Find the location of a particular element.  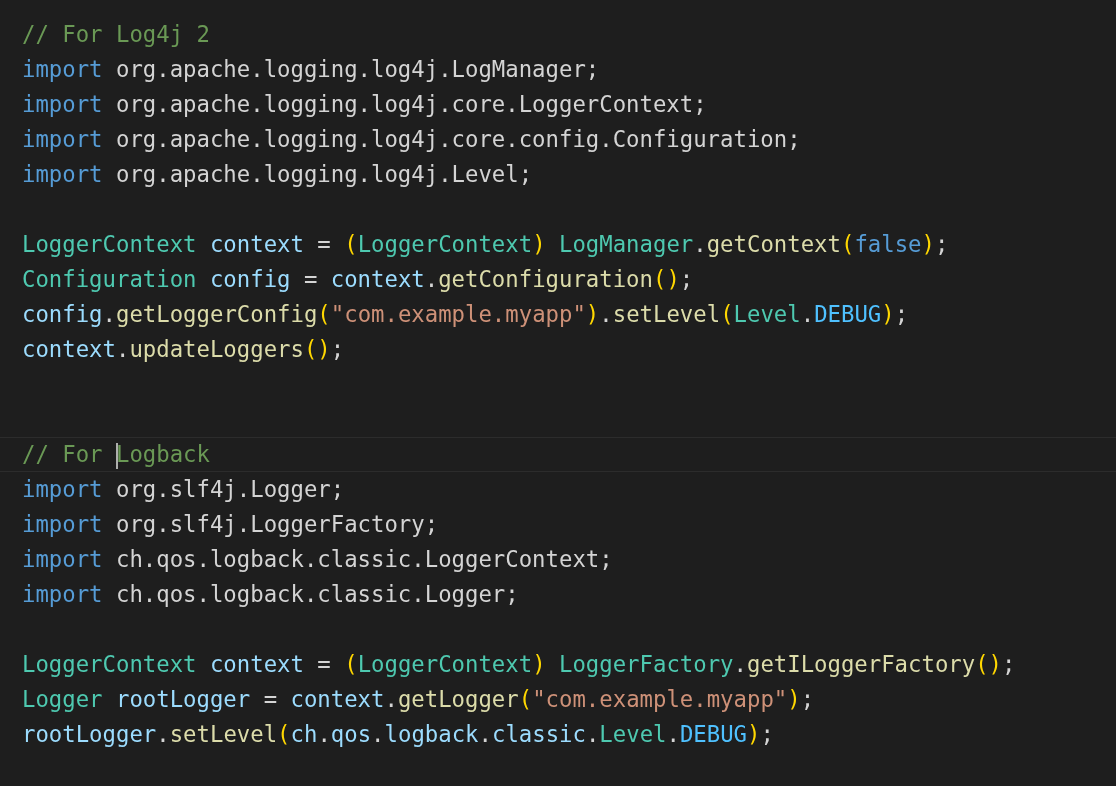

code-line: import org.slf4j.Logger; is located at coordinates (183, 489).